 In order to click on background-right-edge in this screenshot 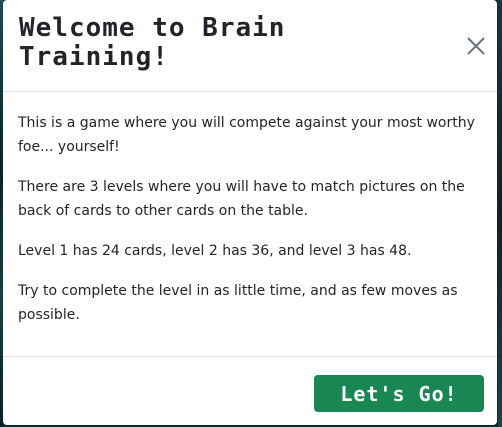, I will do `click(500, 213)`.